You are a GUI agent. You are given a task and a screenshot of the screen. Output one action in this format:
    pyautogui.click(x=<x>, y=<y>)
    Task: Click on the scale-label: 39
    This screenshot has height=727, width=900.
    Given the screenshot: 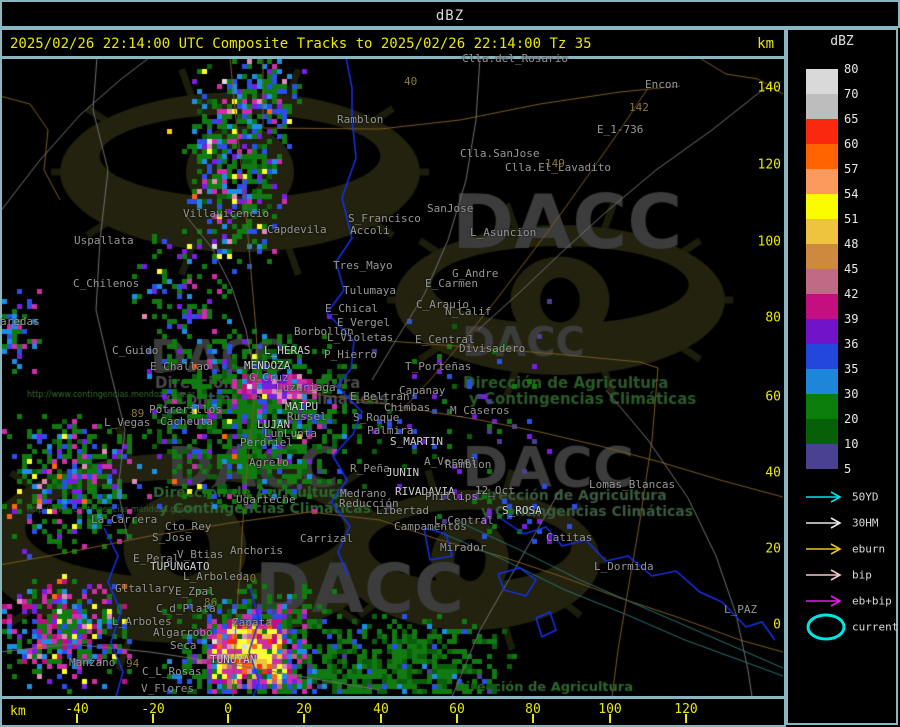 What is the action you would take?
    pyautogui.click(x=851, y=319)
    